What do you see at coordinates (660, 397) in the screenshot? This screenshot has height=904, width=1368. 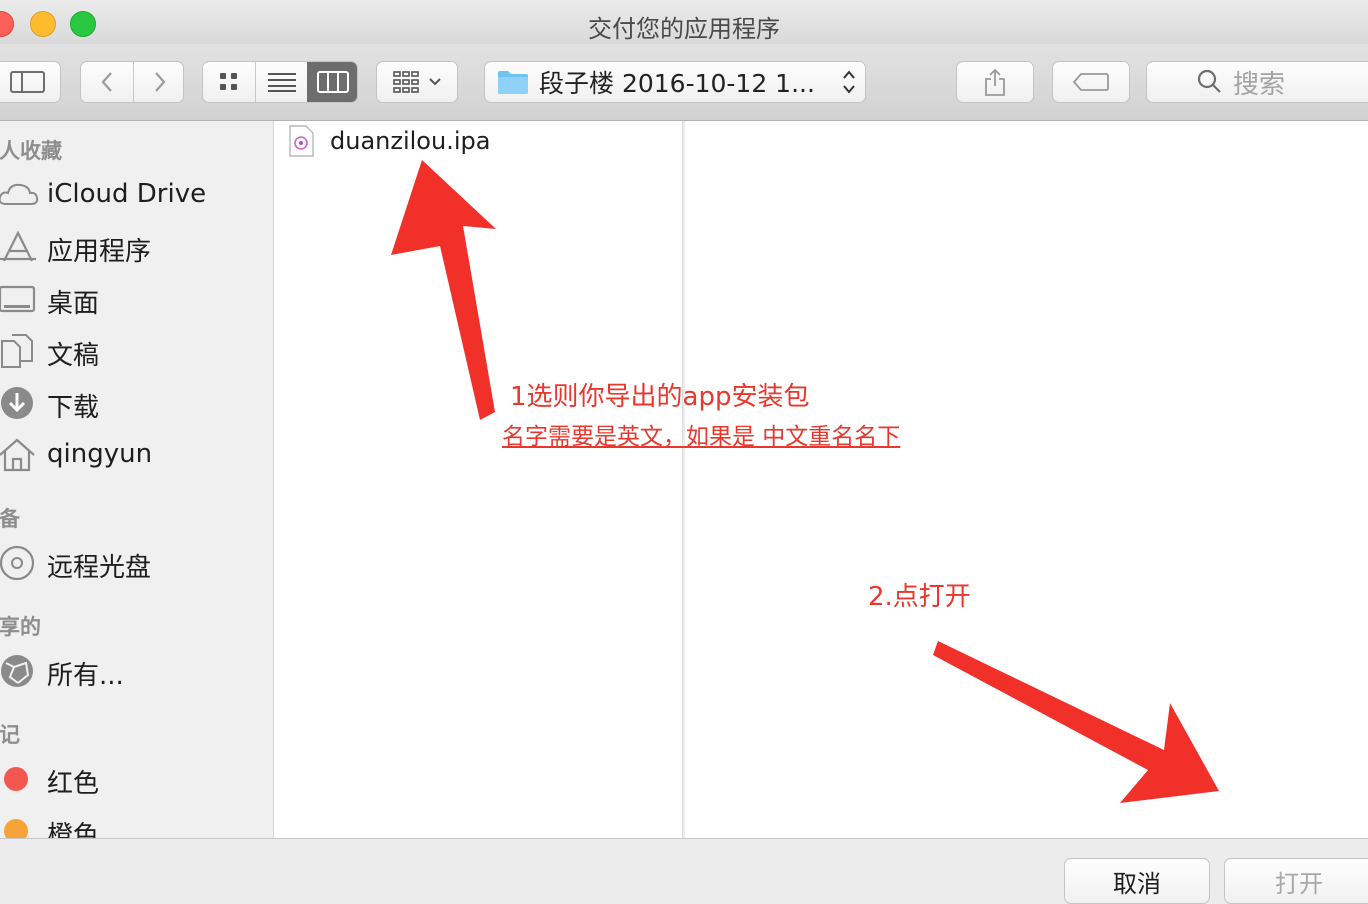 I see `step1-annotation: 1选则你导出的app安装包` at bounding box center [660, 397].